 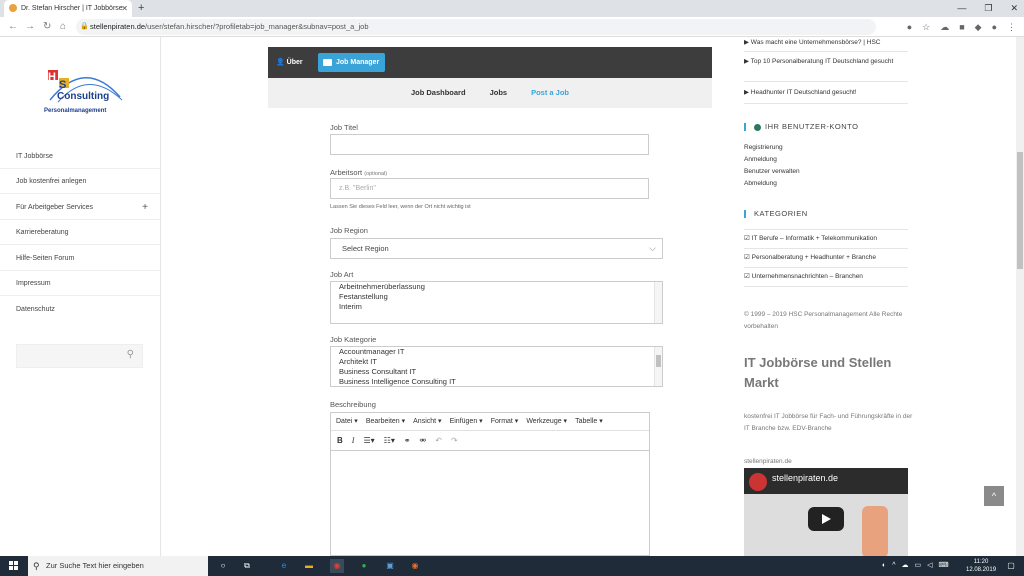 I want to click on tab-ueber: 👤 Über, so click(x=289, y=62).